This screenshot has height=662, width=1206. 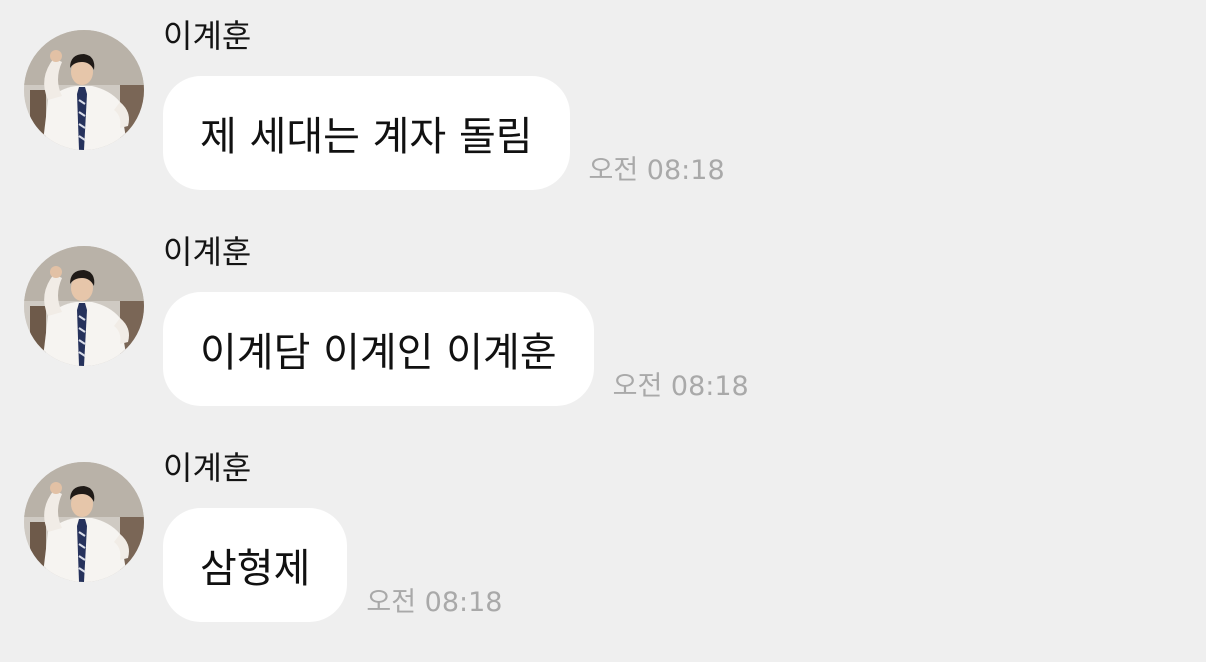 What do you see at coordinates (255, 565) in the screenshot?
I see `message-bubble: 삼형제` at bounding box center [255, 565].